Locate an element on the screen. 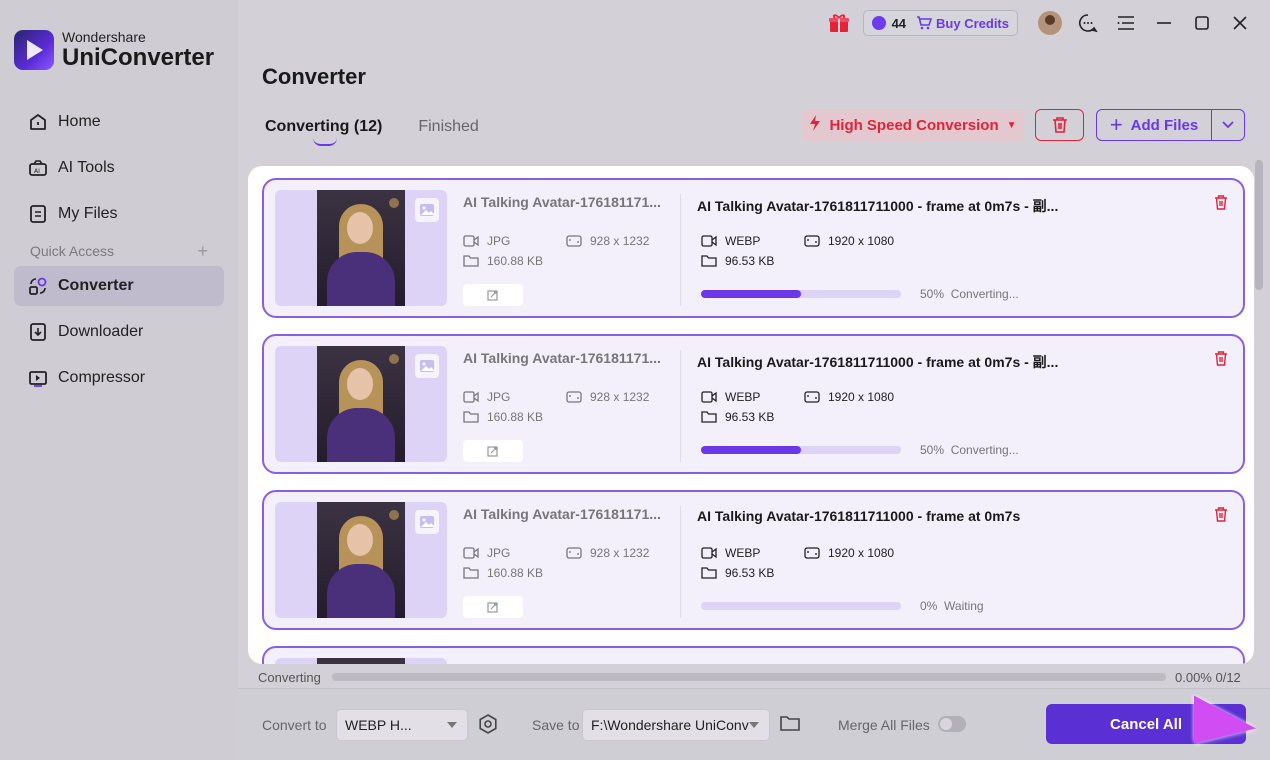 The width and height of the screenshot is (1270, 760). file-card-partial is located at coordinates (753, 655).